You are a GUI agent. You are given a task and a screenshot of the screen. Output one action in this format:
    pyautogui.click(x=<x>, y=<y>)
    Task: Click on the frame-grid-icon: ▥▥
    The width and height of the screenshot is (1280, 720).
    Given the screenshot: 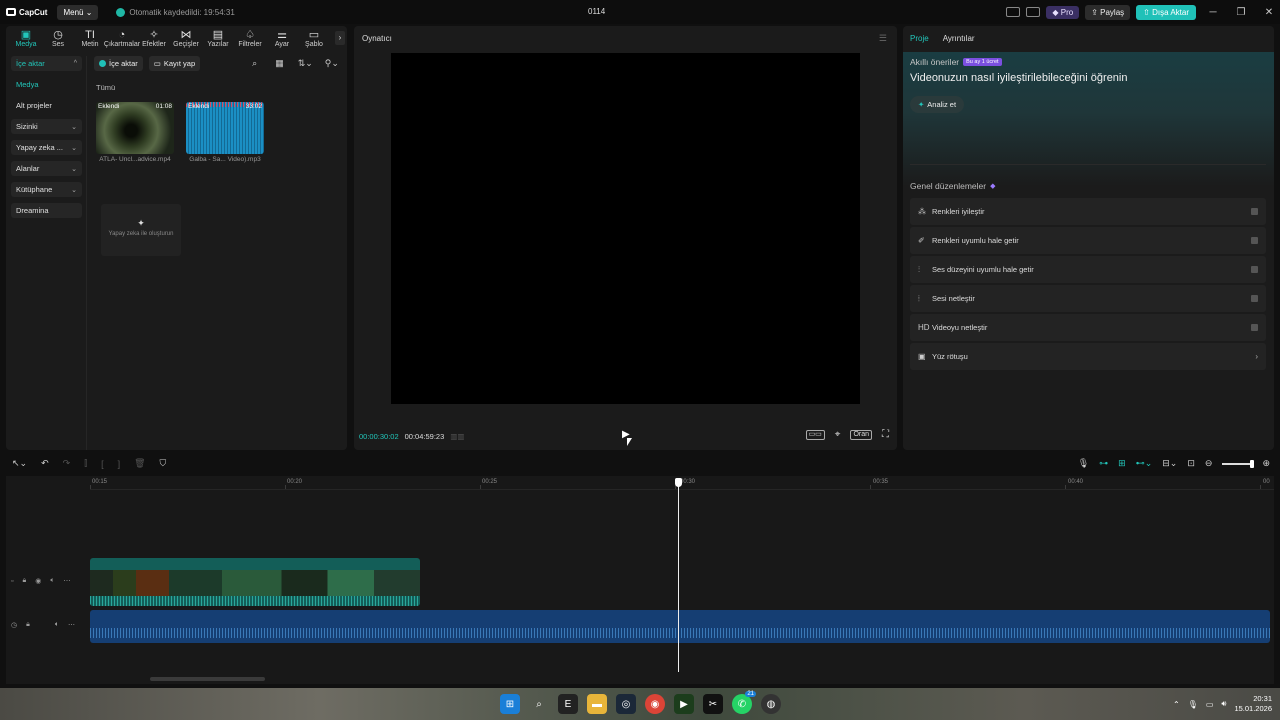 What is the action you would take?
    pyautogui.click(x=457, y=436)
    